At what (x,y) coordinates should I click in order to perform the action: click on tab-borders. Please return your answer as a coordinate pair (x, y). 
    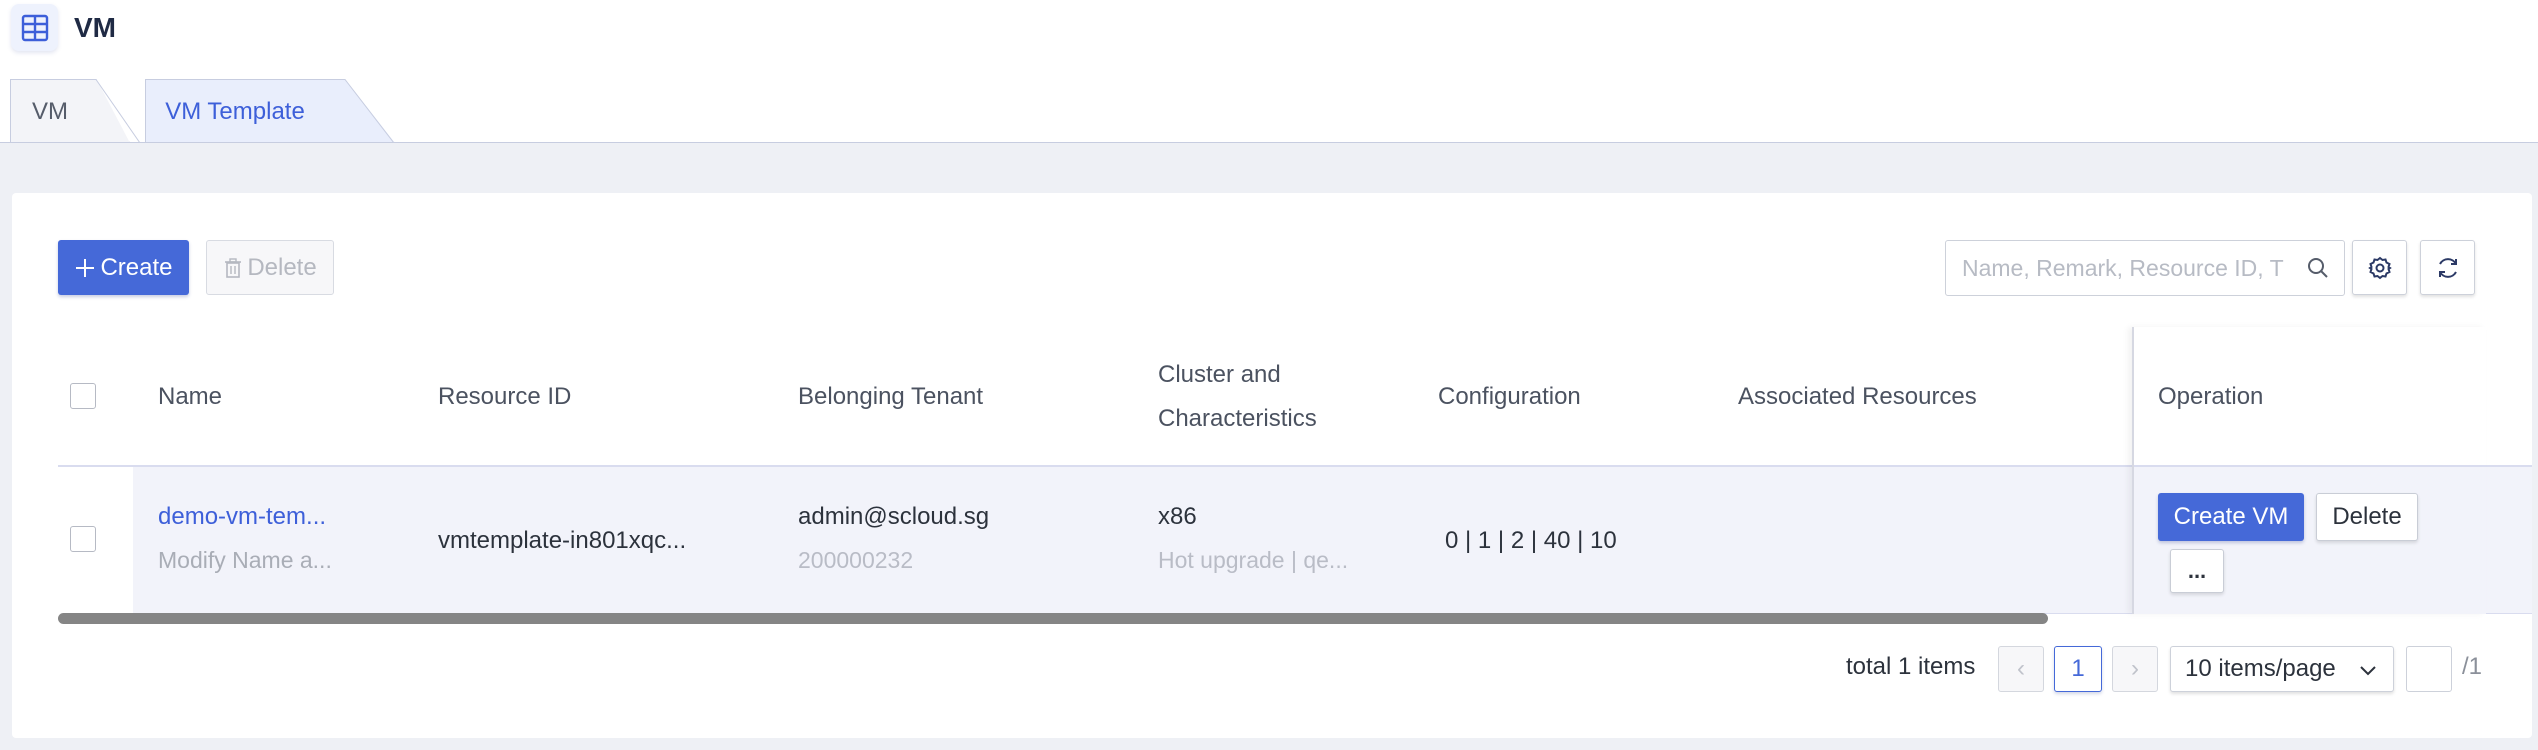
    Looking at the image, I should click on (202, 111).